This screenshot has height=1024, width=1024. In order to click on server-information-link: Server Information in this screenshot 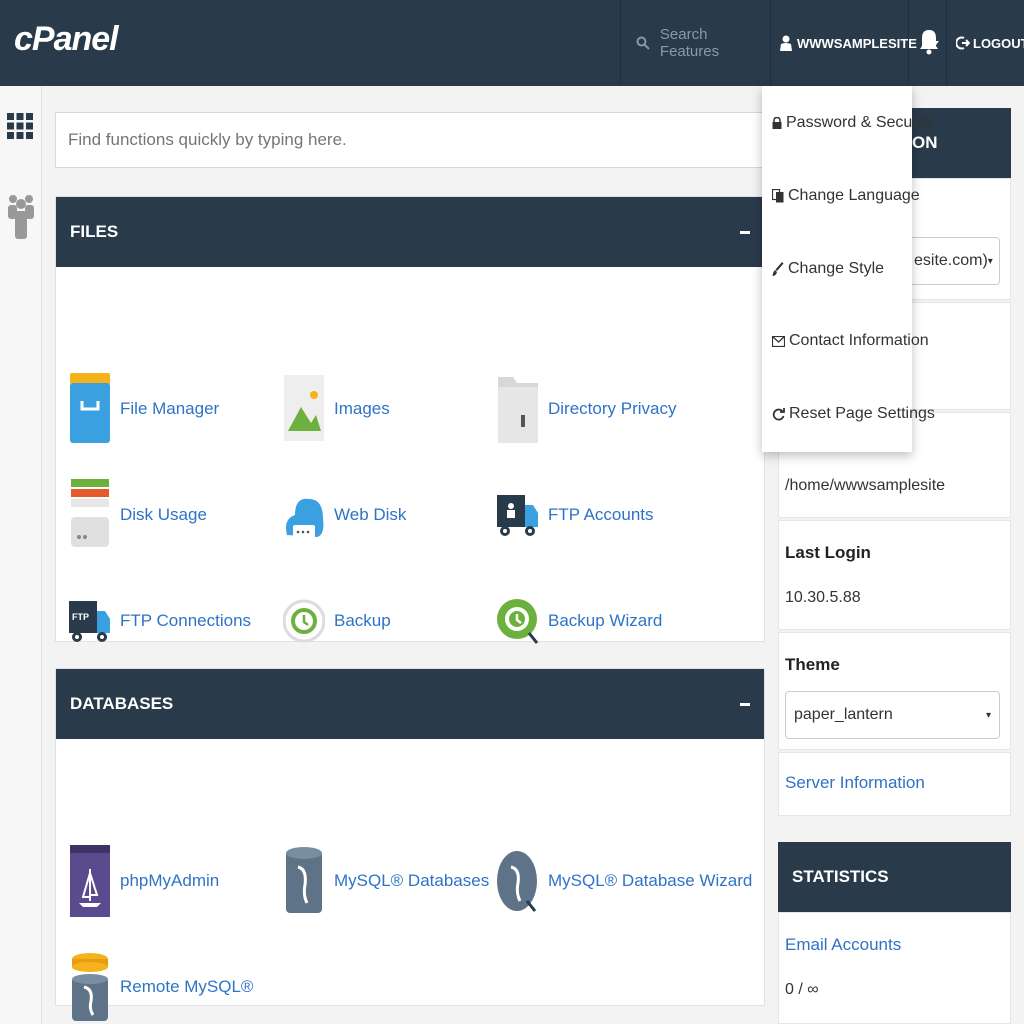, I will do `click(855, 783)`.